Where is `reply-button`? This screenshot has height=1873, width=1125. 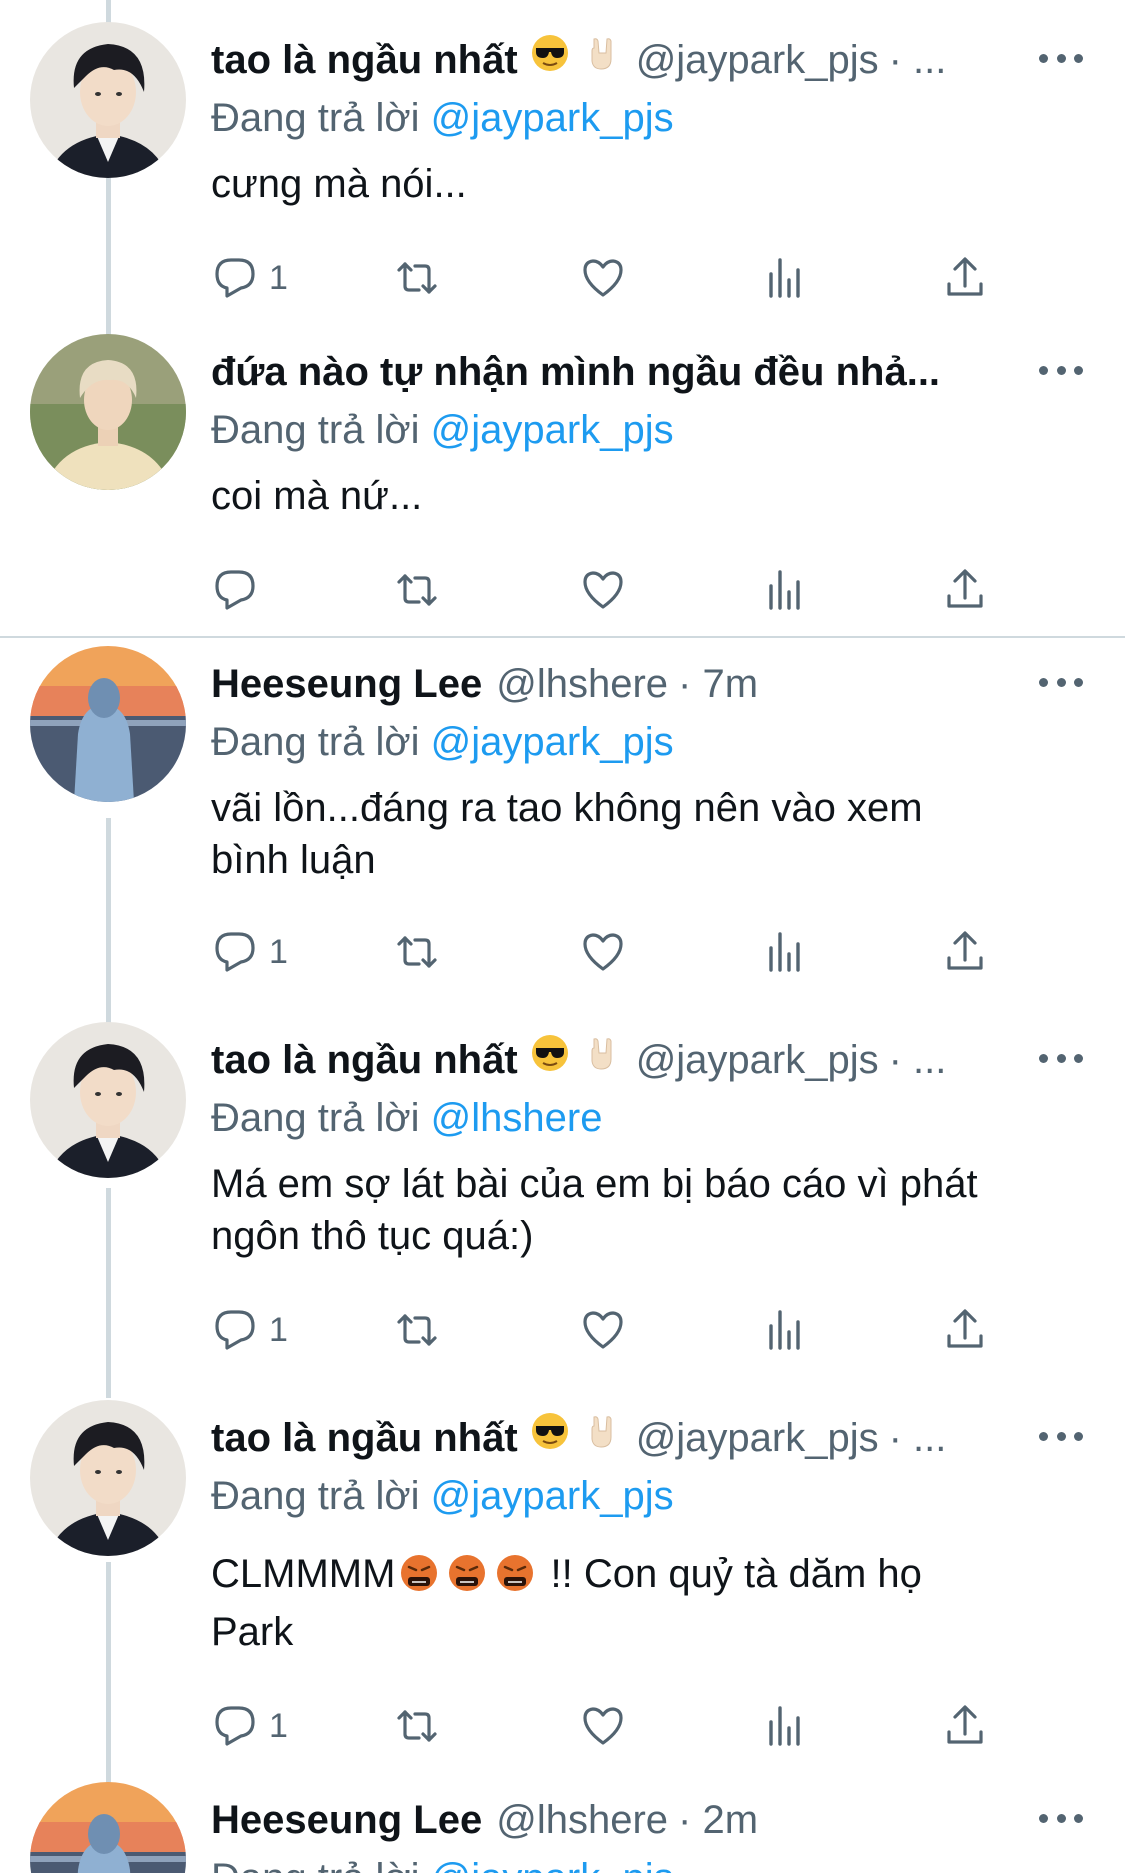 reply-button is located at coordinates (235, 590).